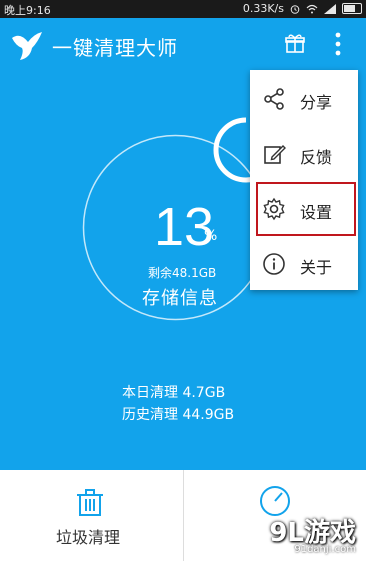 Image resolution: width=366 pixels, height=561 pixels. What do you see at coordinates (316, 102) in the screenshot?
I see `menu-label-share: 分享` at bounding box center [316, 102].